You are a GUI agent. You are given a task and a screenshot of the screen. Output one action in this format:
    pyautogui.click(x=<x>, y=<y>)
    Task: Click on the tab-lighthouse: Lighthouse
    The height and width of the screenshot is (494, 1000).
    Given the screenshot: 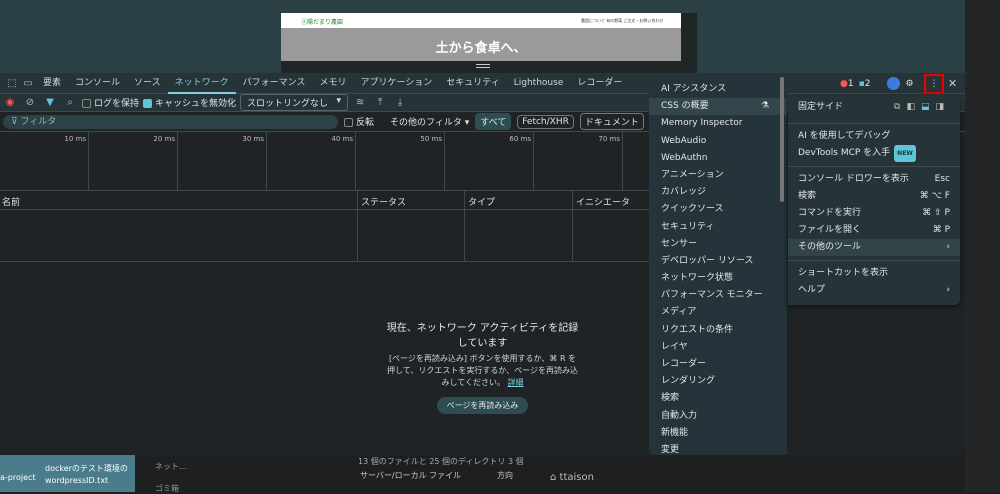 What is the action you would take?
    pyautogui.click(x=539, y=83)
    